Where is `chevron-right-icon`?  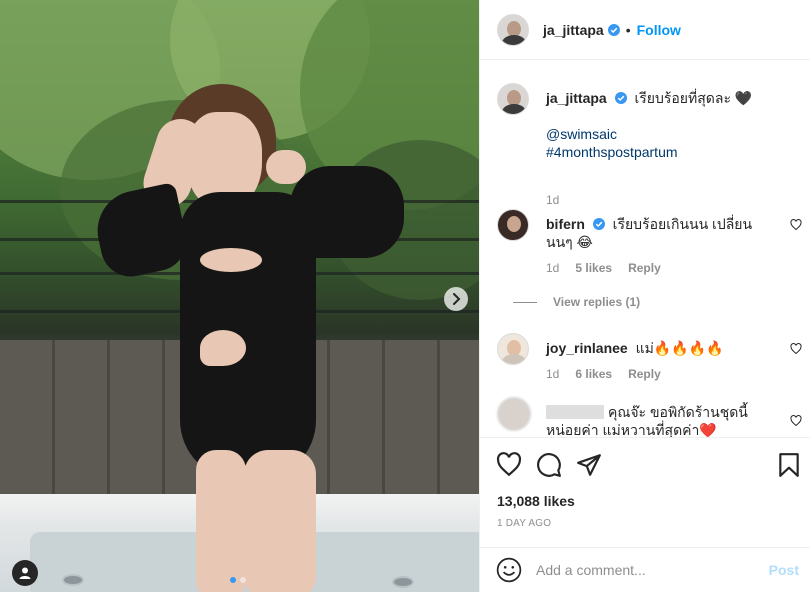
chevron-right-icon is located at coordinates (457, 299).